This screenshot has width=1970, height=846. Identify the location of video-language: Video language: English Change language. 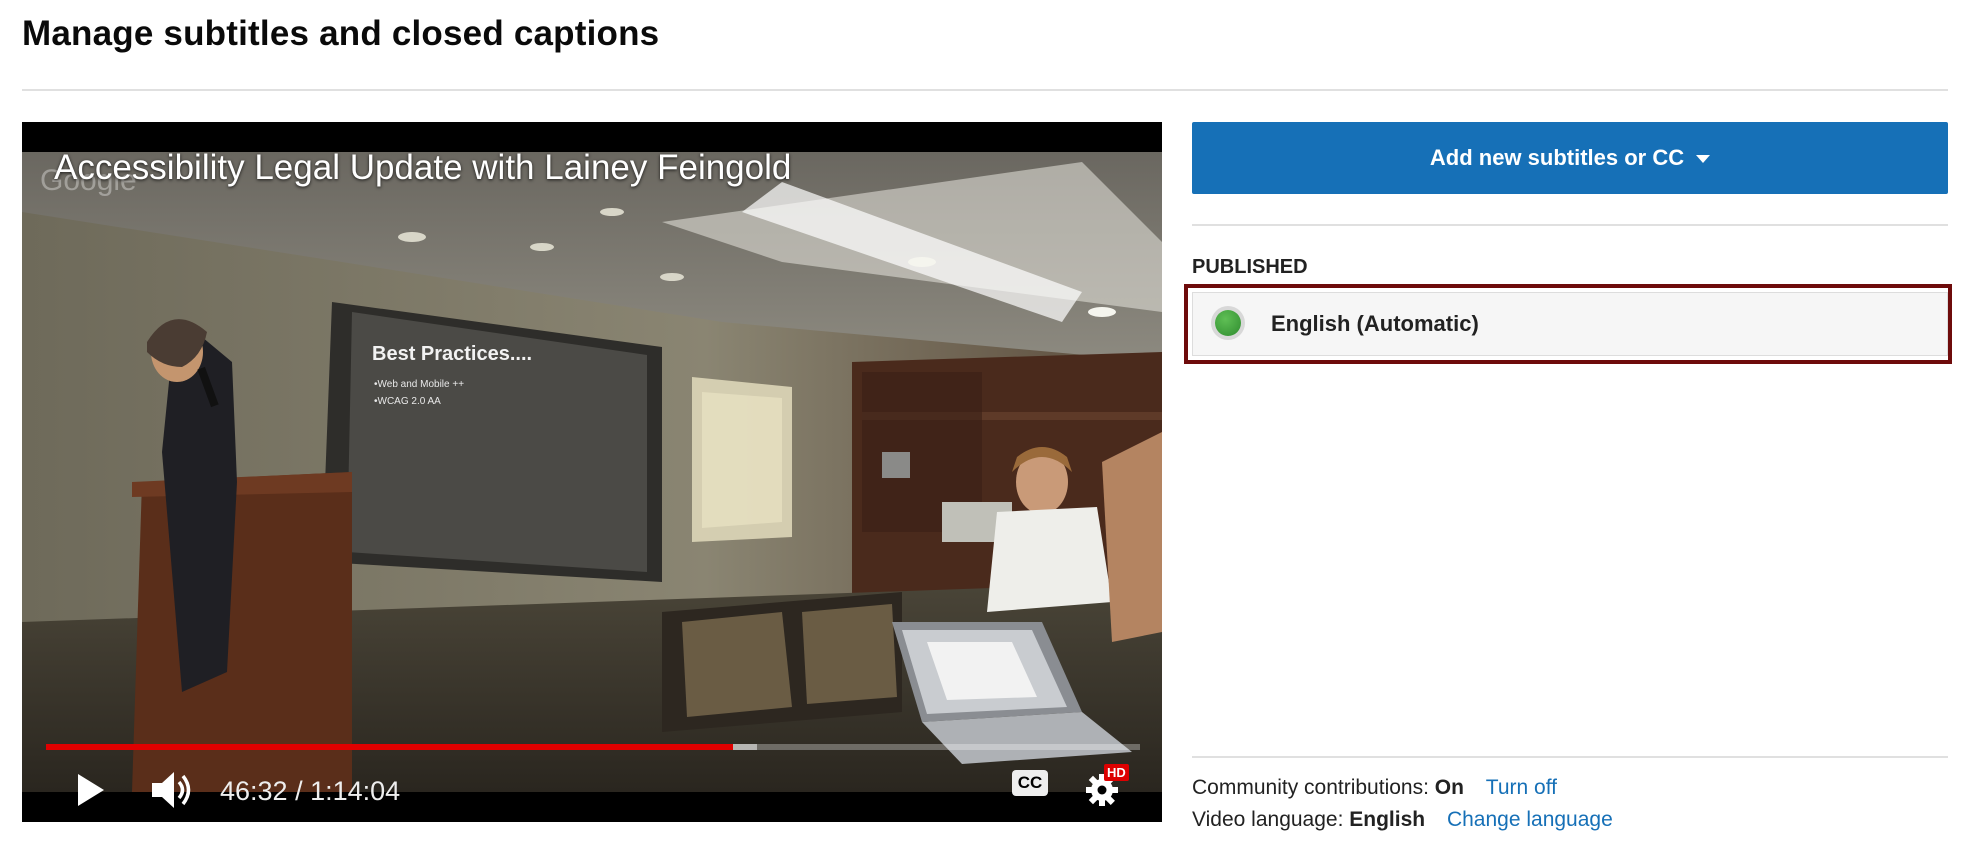
(1402, 820).